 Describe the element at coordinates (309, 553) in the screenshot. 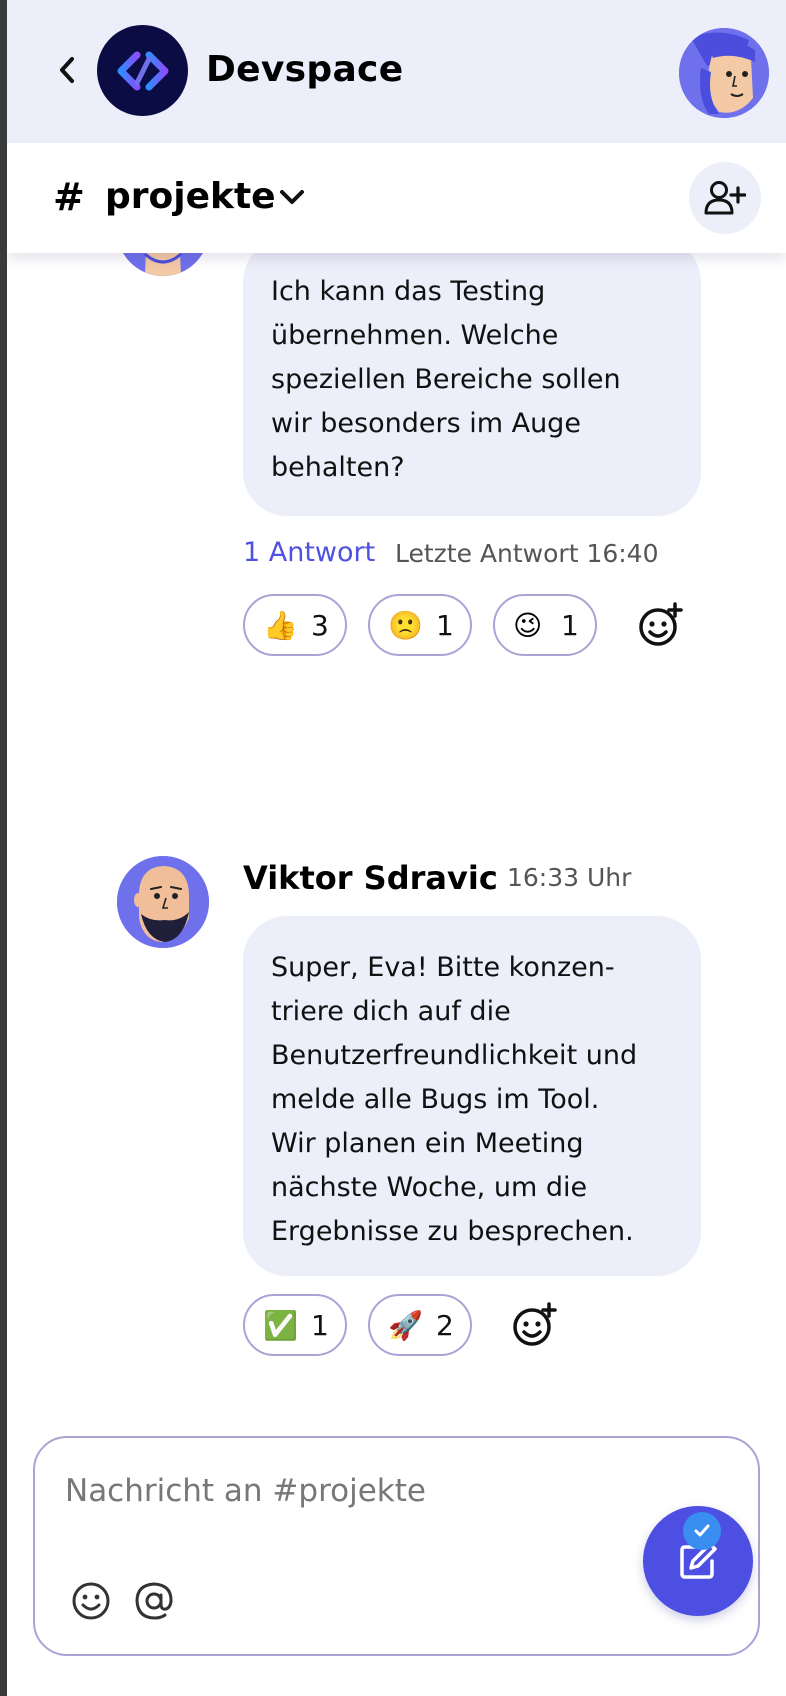

I see `thread-replies-link: 1 Antwort` at that location.